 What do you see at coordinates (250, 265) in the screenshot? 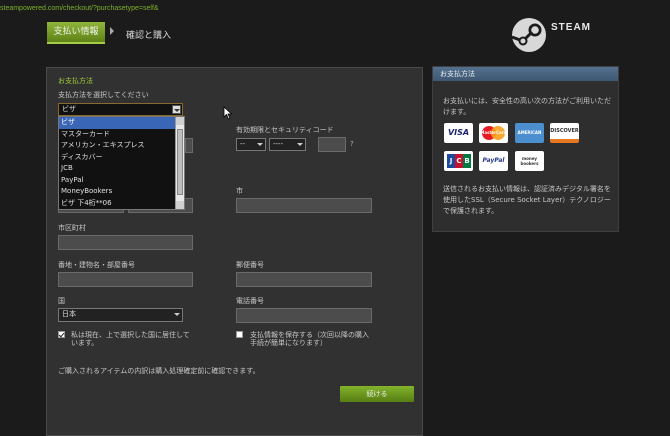
I see `postal-label: 郵便番号` at bounding box center [250, 265].